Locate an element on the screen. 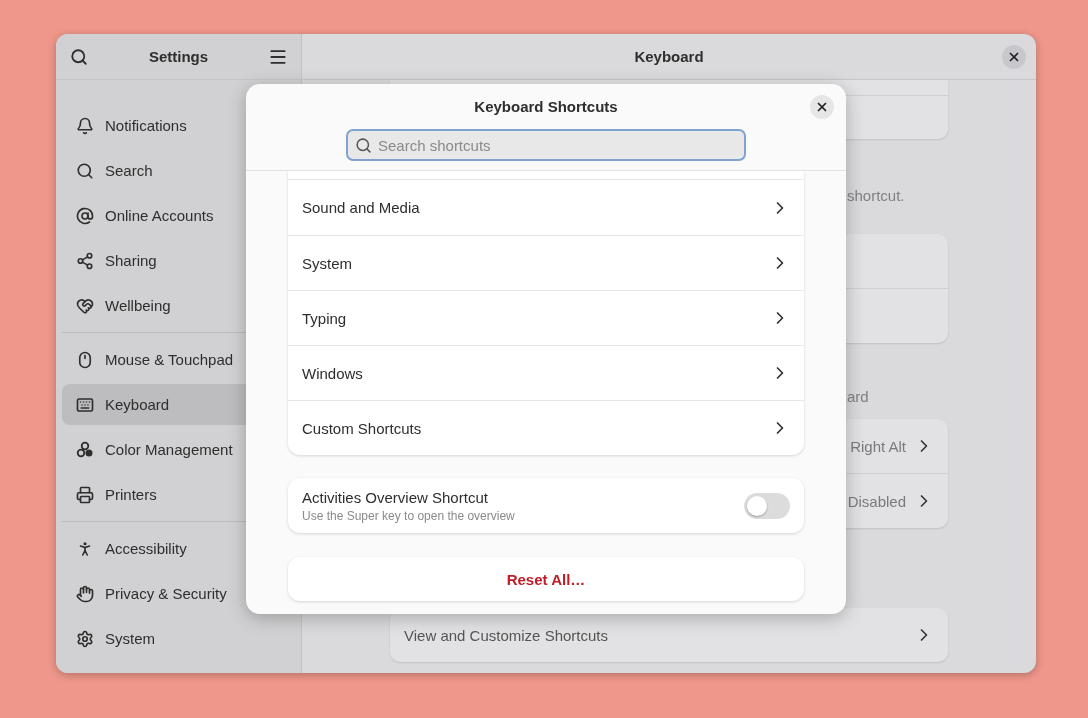 This screenshot has width=1088, height=718. category-row: Typing is located at coordinates (546, 317).